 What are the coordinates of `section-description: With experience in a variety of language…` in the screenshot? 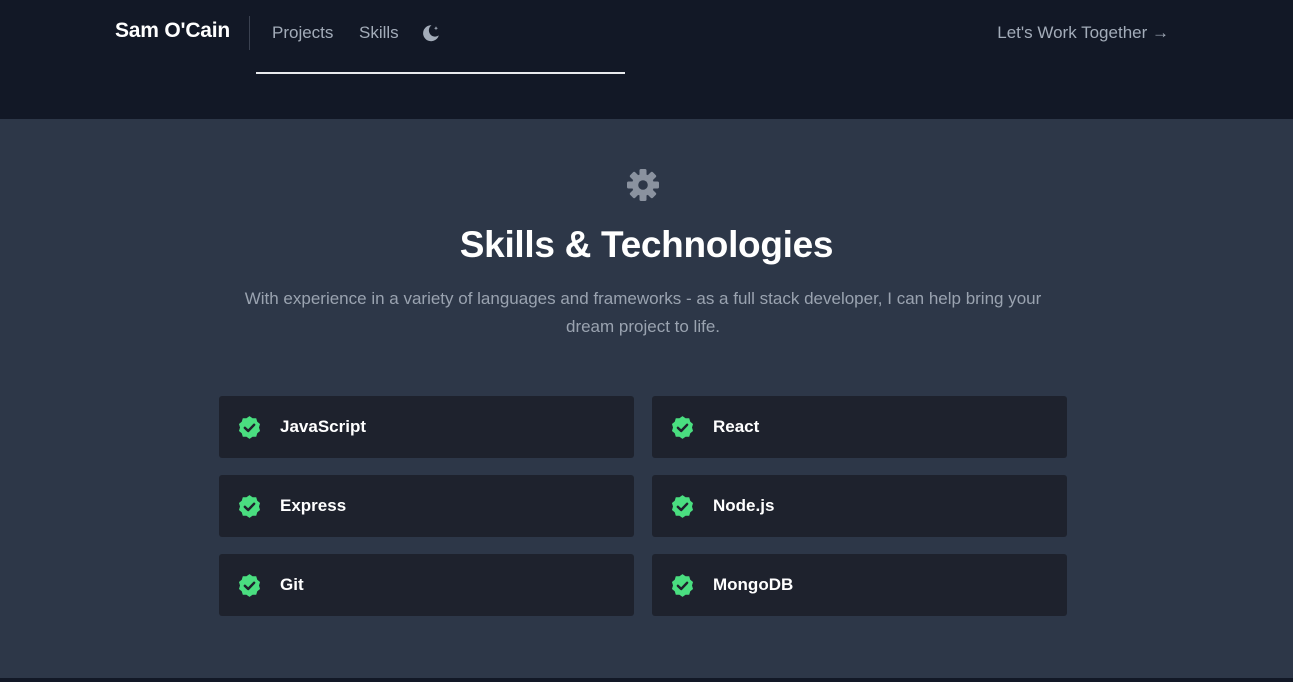 It's located at (643, 312).